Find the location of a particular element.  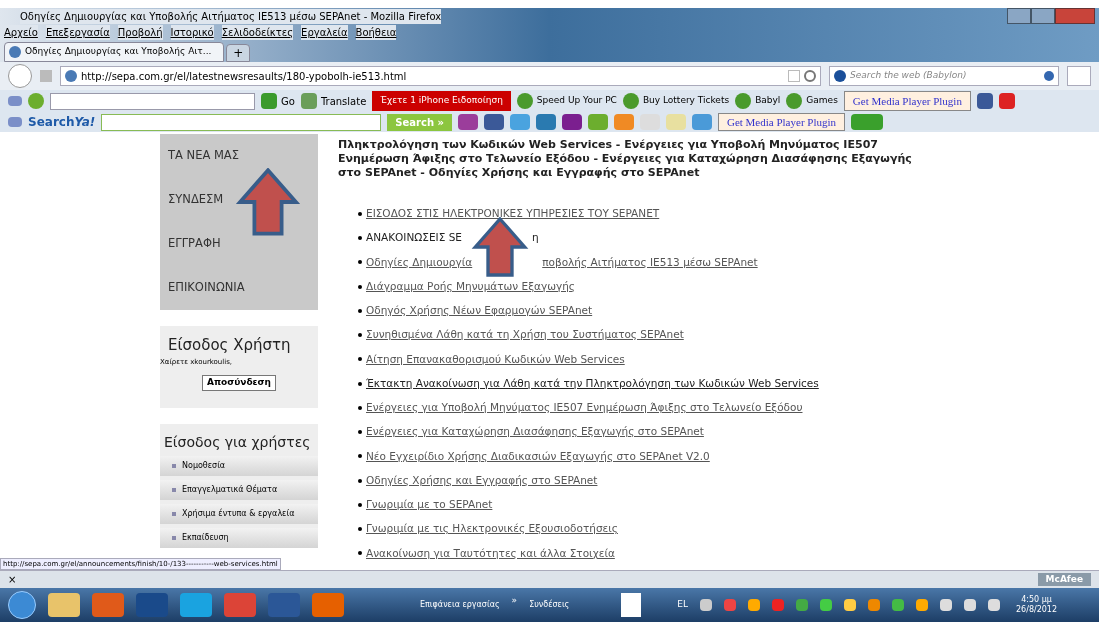

search-bar: Search the web (Babylon) is located at coordinates (944, 76).